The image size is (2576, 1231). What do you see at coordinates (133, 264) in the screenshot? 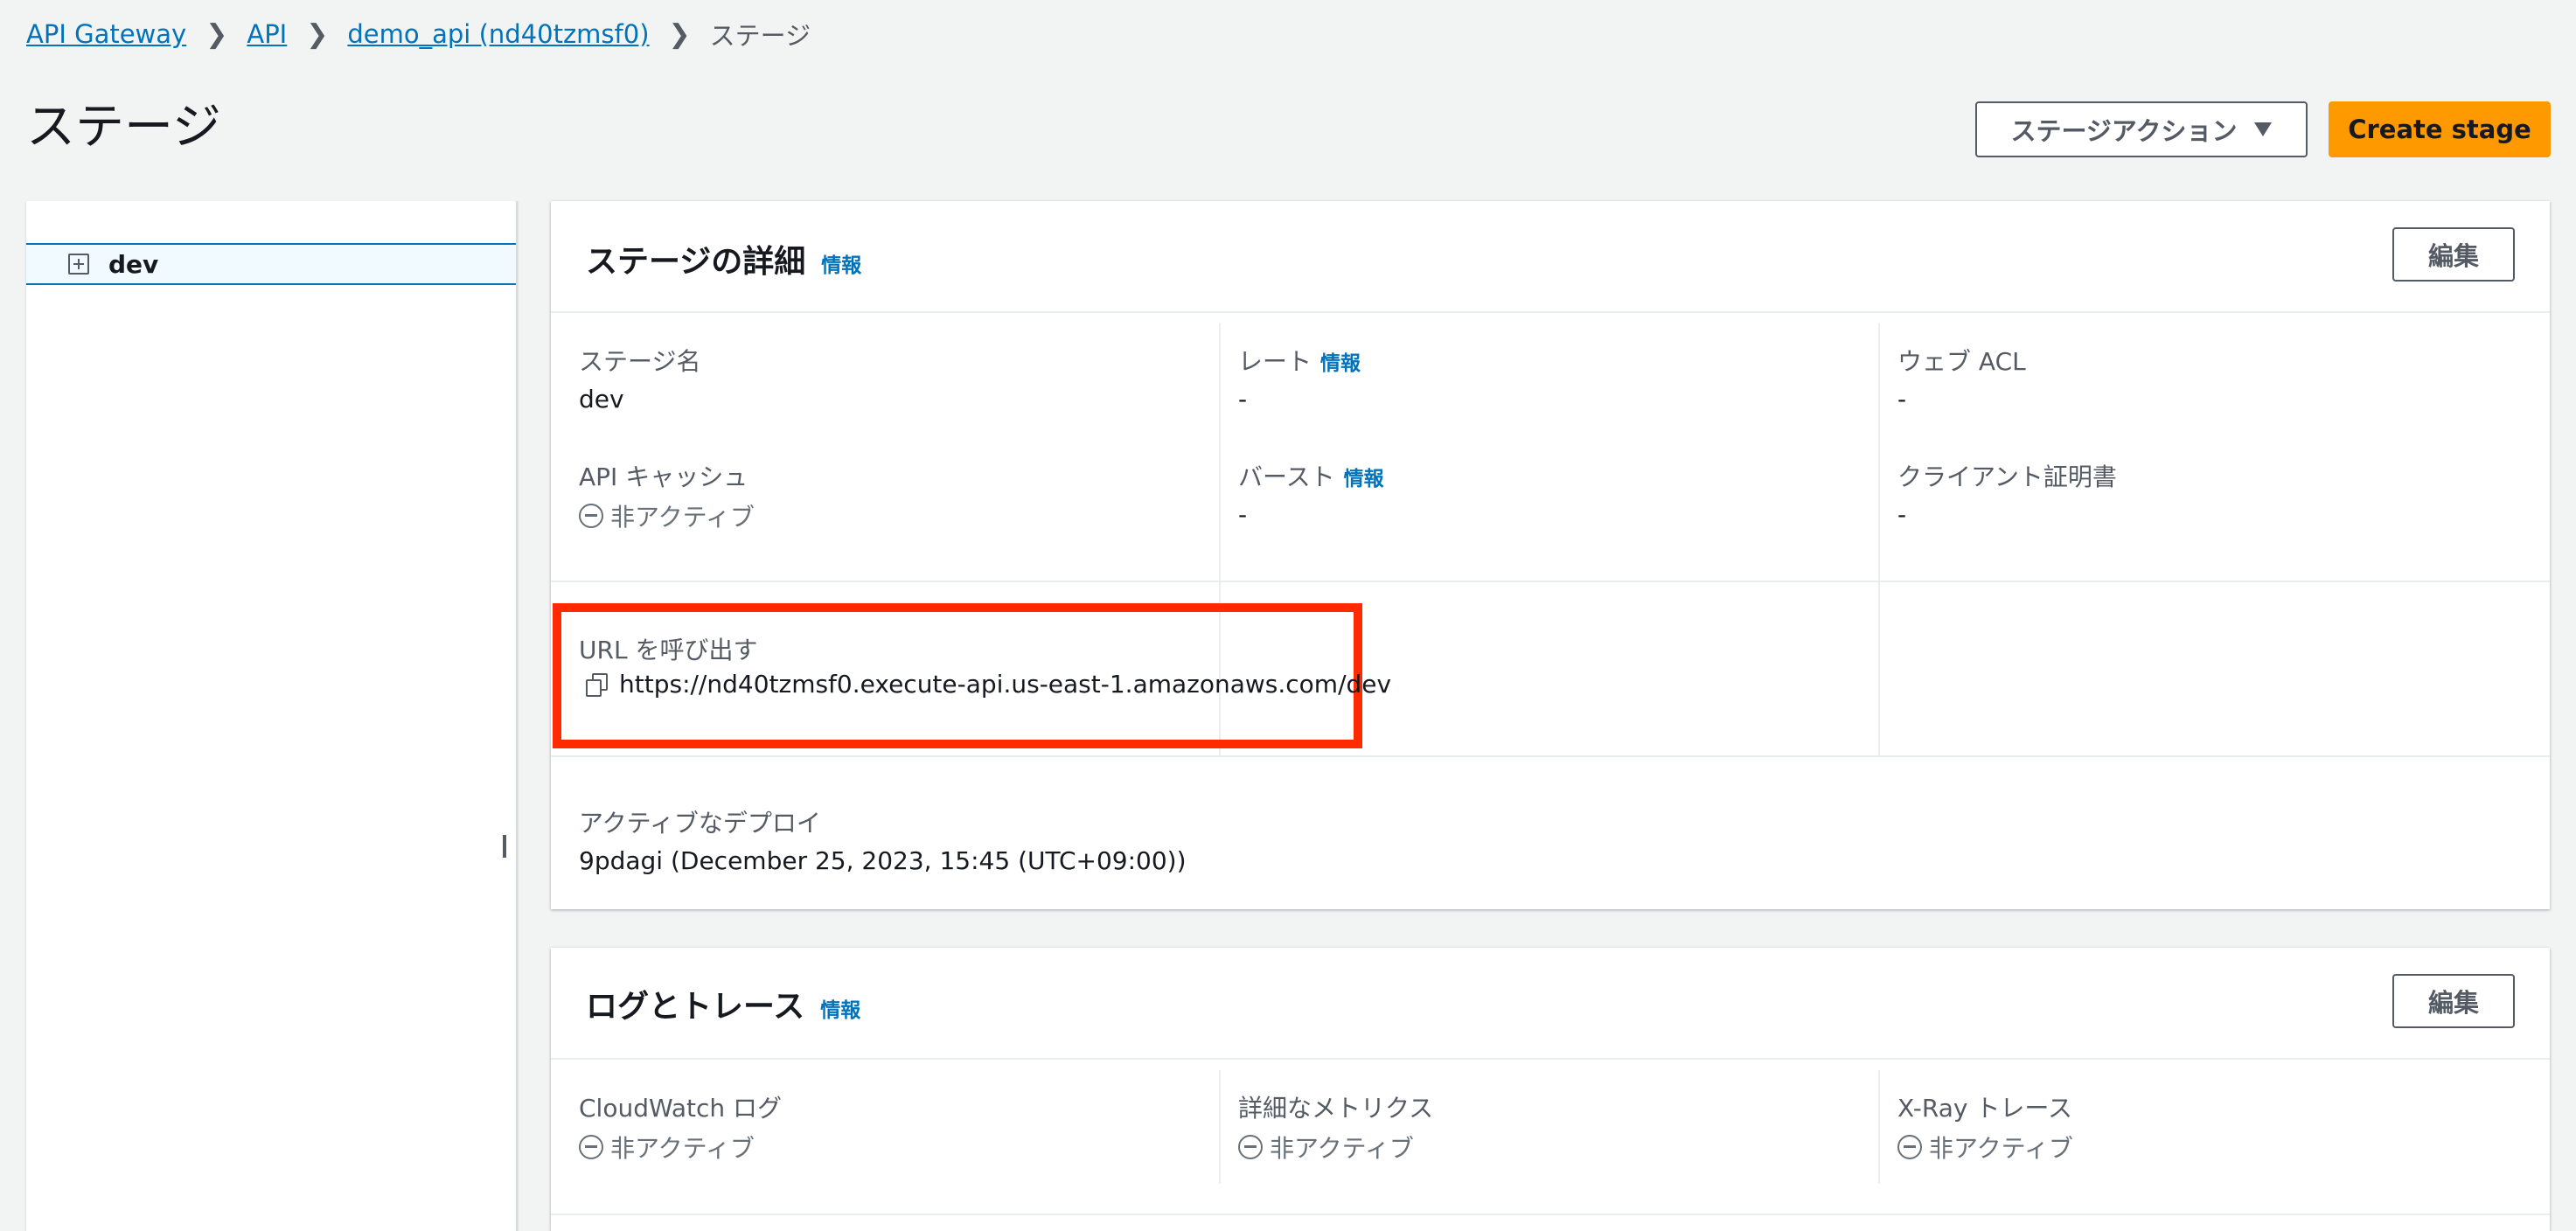
I see `tree-item-label: dev` at bounding box center [133, 264].